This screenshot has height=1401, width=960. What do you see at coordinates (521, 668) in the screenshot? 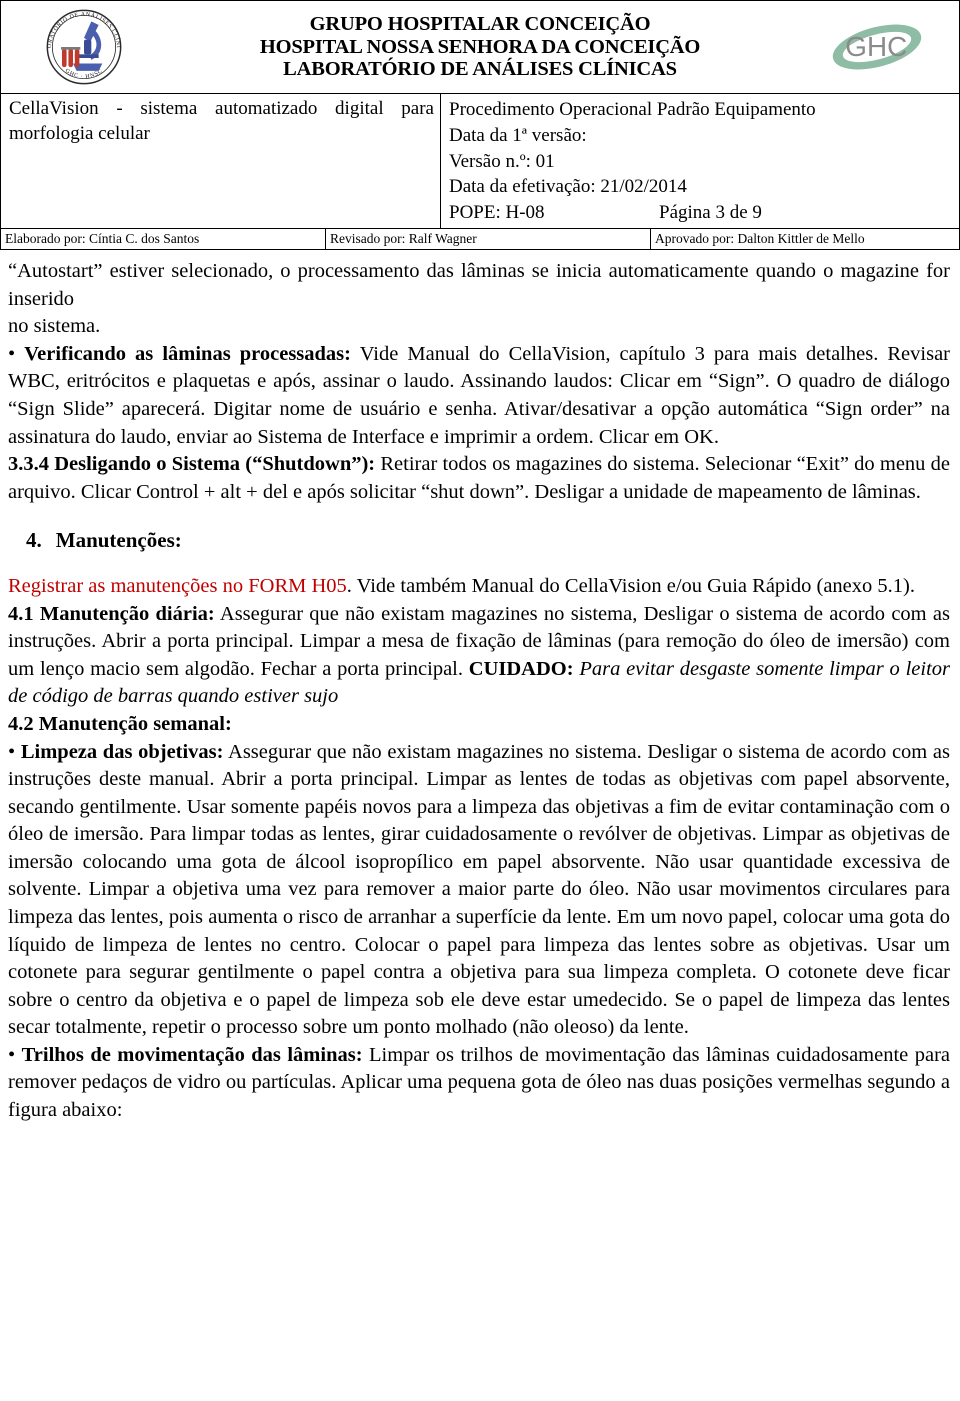
I see `cuidado-label: CUIDADO:` at bounding box center [521, 668].